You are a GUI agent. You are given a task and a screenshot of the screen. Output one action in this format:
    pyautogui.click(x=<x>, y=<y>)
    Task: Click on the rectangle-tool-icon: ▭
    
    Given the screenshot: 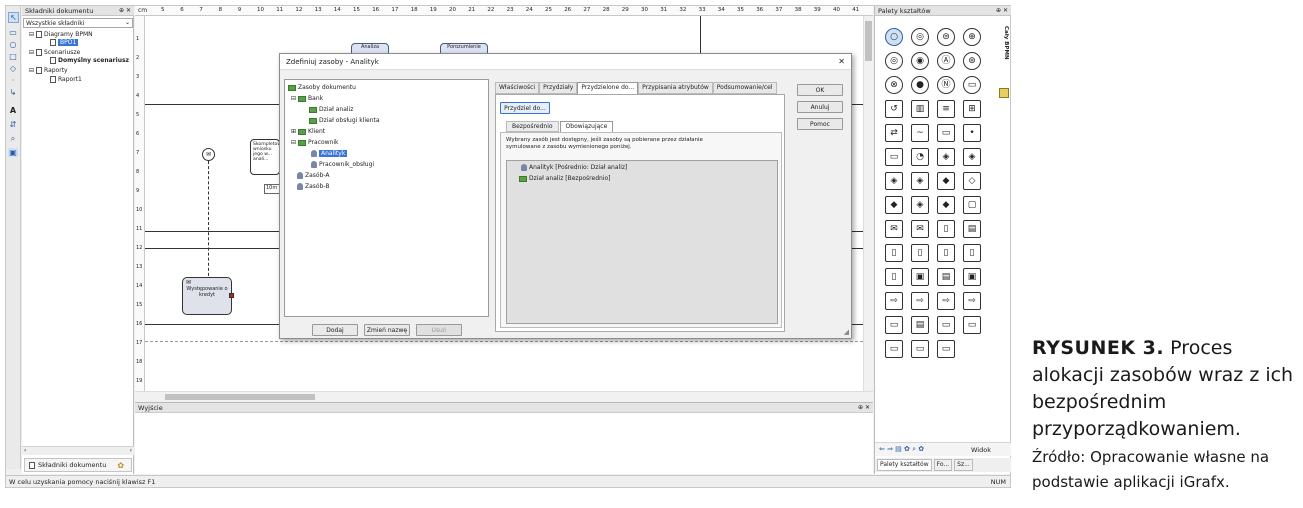 What is the action you would take?
    pyautogui.click(x=13, y=32)
    